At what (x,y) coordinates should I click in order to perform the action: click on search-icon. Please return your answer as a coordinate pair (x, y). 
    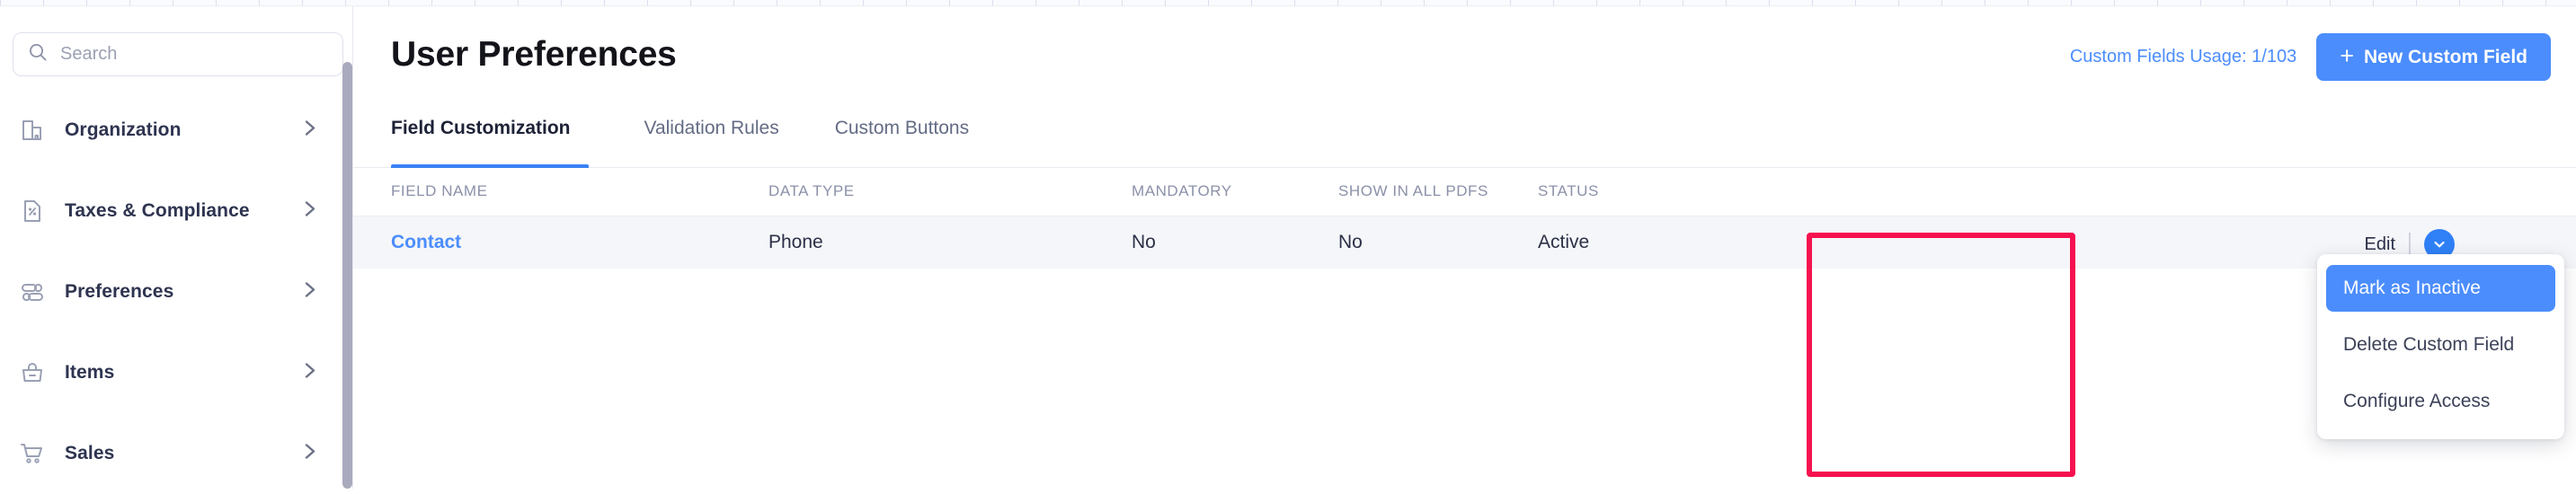
    Looking at the image, I should click on (44, 54).